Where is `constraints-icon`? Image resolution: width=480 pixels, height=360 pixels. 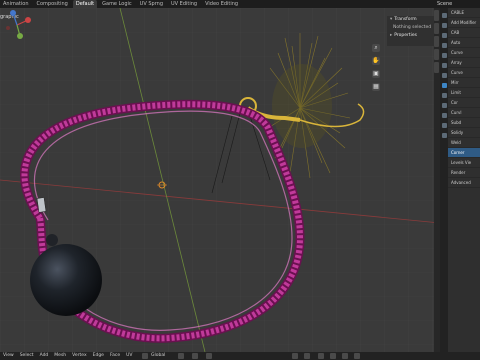 constraints-icon is located at coordinates (444, 115).